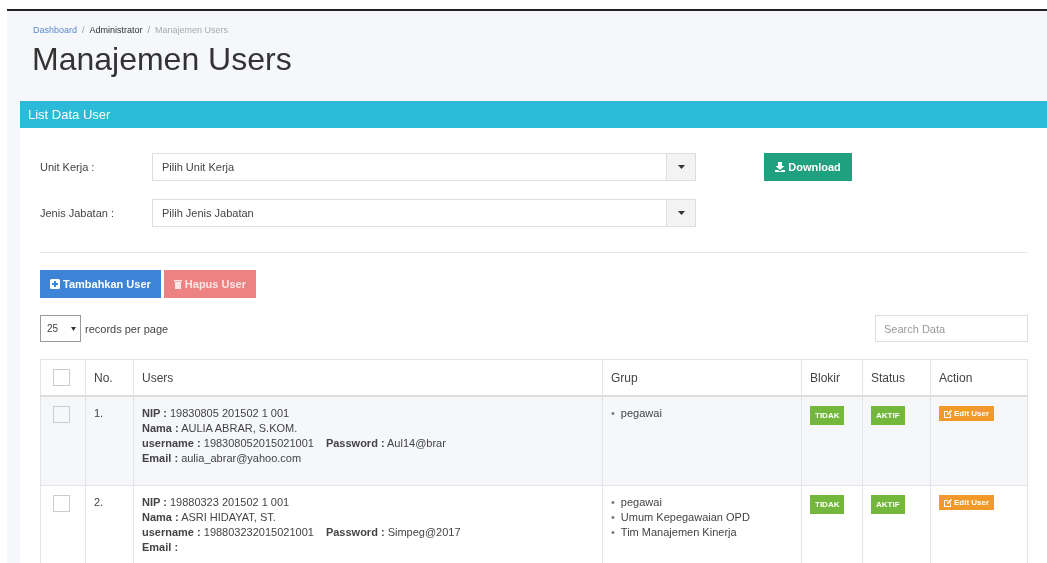 Image resolution: width=1047 pixels, height=563 pixels. What do you see at coordinates (177, 284) in the screenshot?
I see `trash-icon` at bounding box center [177, 284].